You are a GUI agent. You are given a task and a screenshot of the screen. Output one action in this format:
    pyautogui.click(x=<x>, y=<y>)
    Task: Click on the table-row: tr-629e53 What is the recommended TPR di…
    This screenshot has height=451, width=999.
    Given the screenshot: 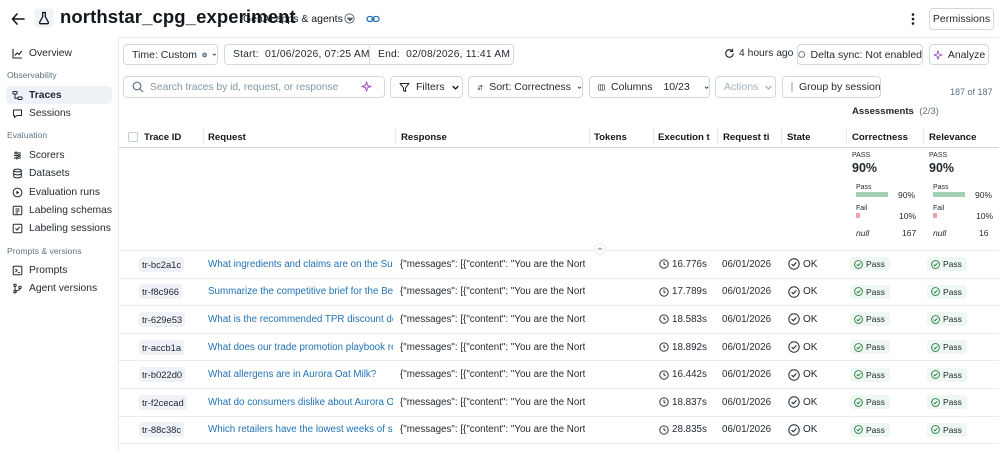 What is the action you would take?
    pyautogui.click(x=559, y=320)
    